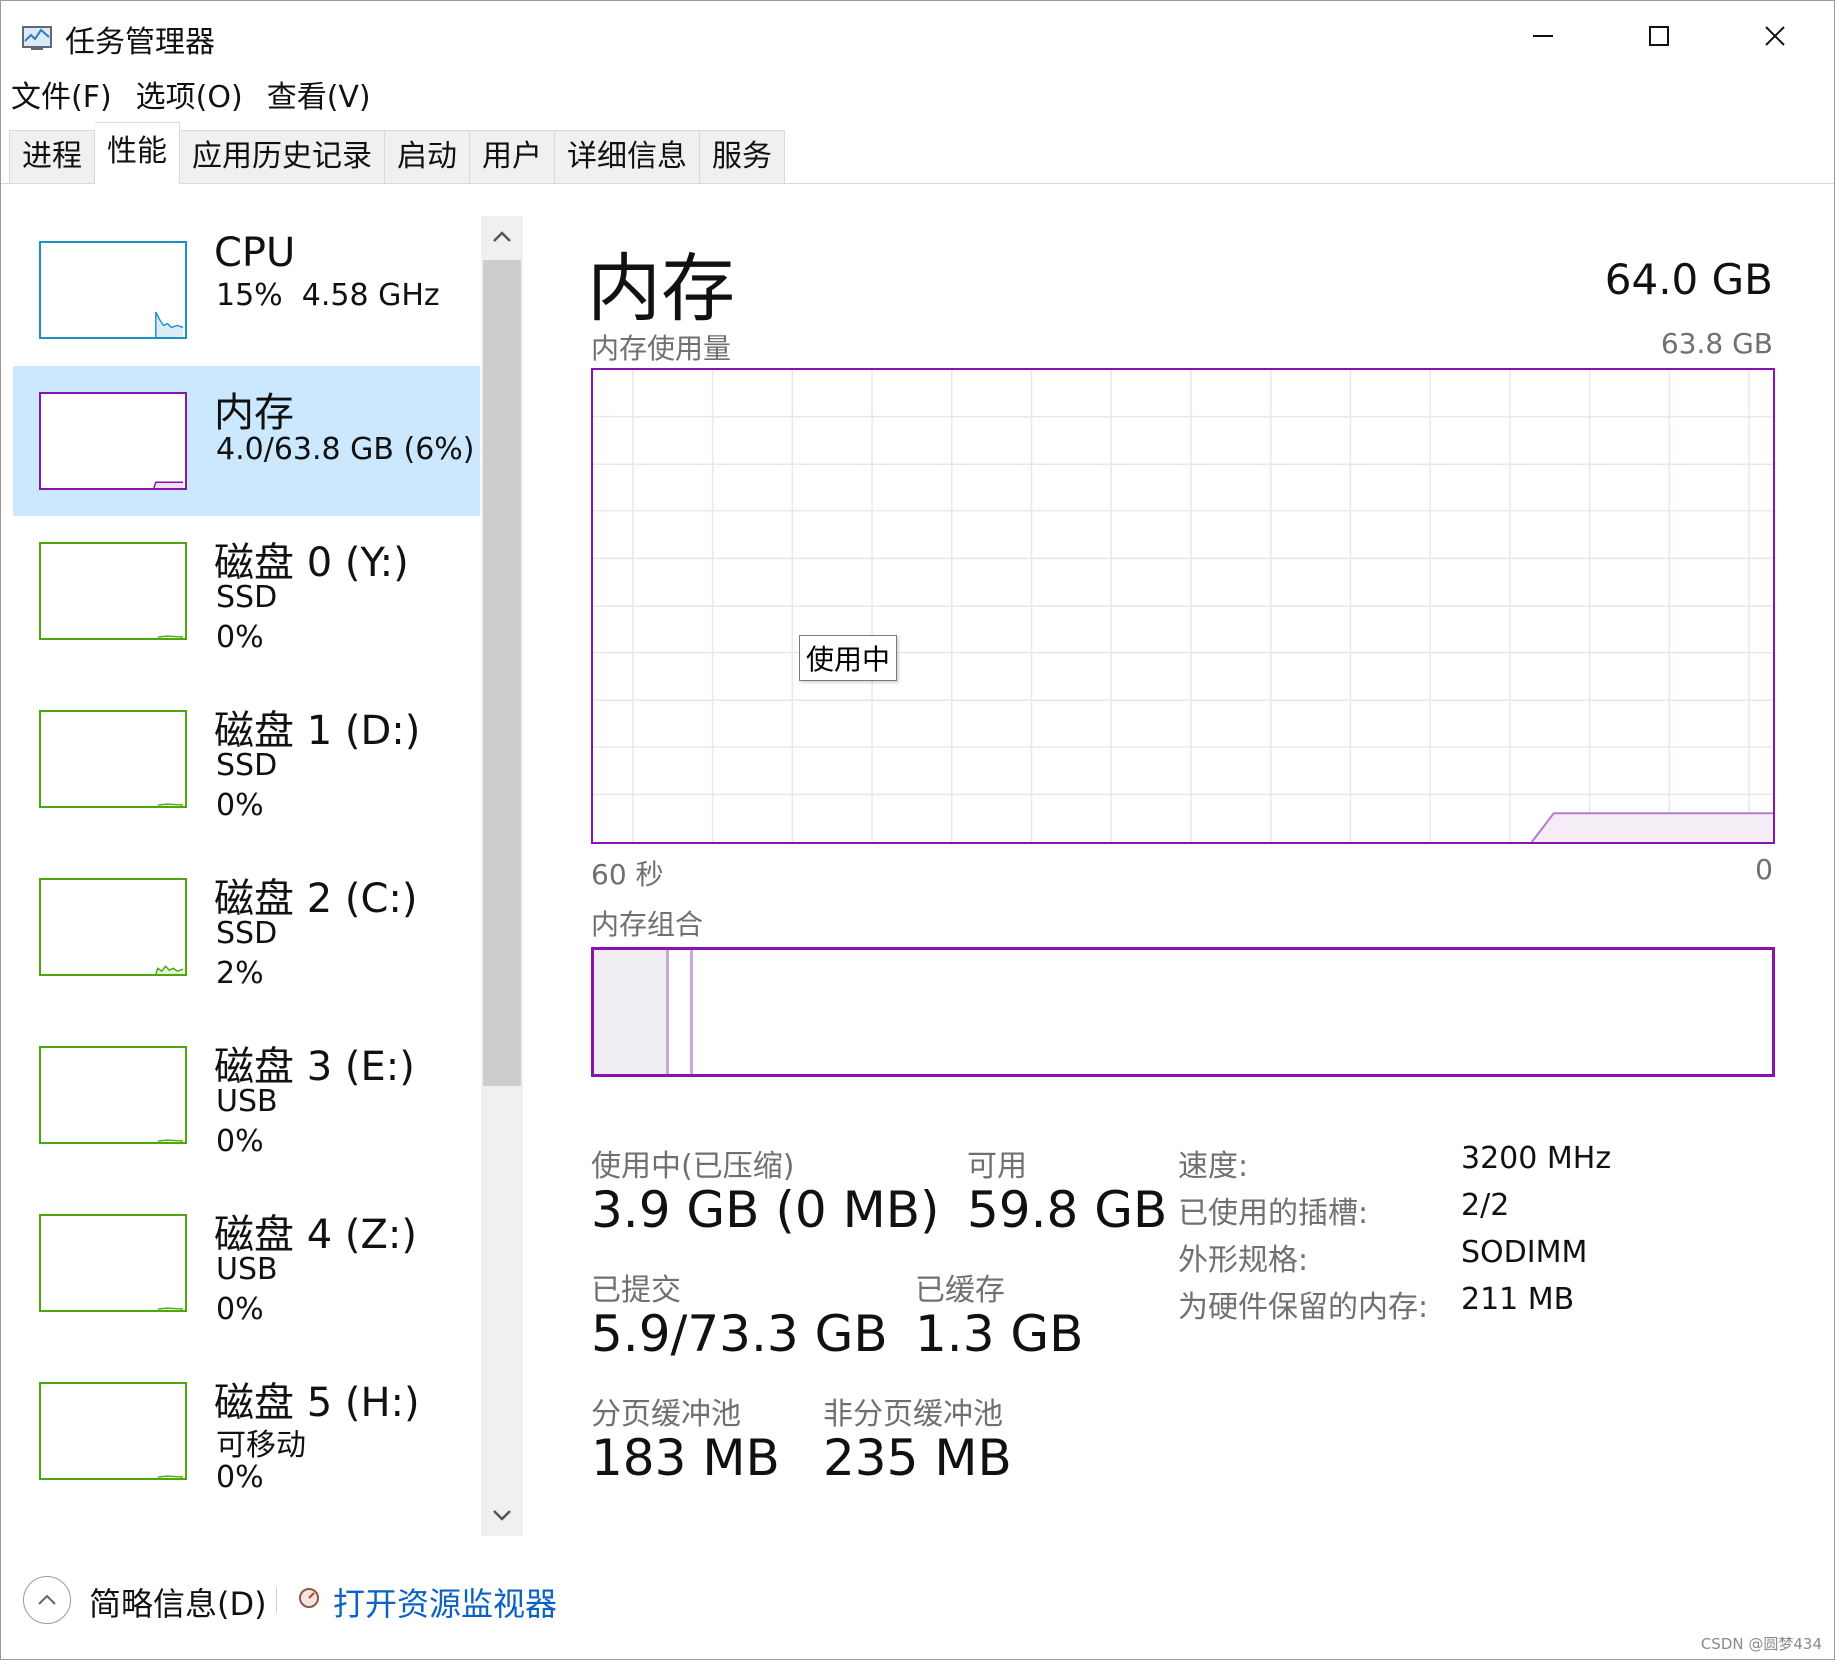 This screenshot has width=1835, height=1660. What do you see at coordinates (321, 98) in the screenshot?
I see `menu-view: 查看(V)` at bounding box center [321, 98].